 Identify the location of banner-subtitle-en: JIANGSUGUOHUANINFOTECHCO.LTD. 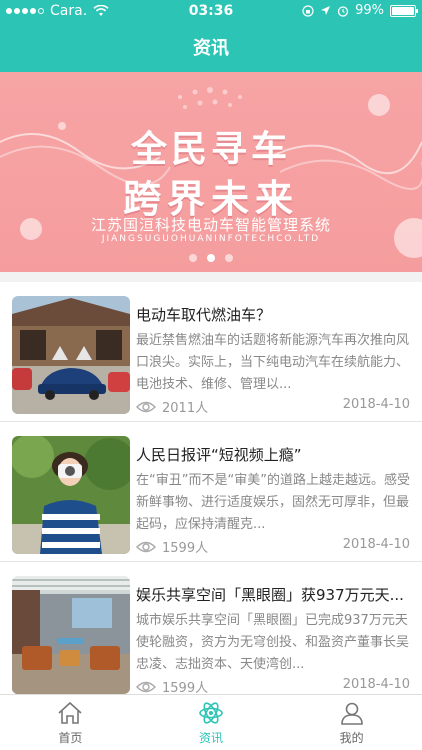
(211, 239).